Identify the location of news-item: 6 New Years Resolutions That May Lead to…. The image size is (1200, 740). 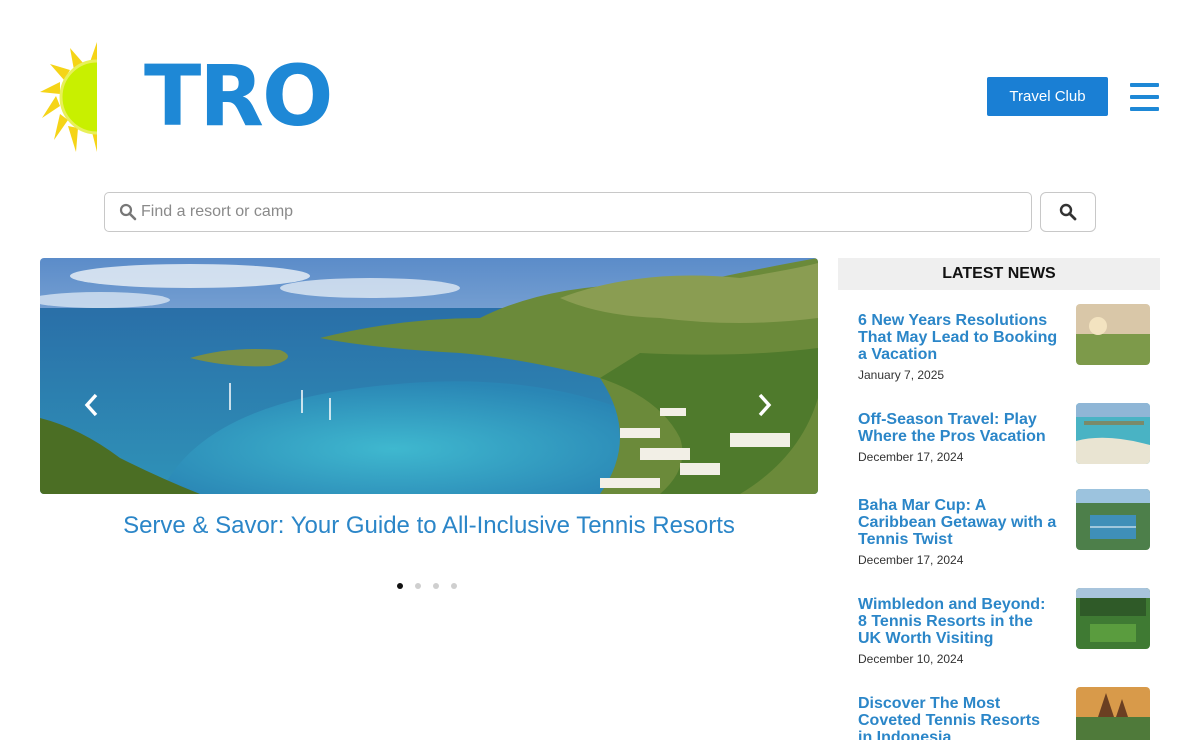
(1006, 343).